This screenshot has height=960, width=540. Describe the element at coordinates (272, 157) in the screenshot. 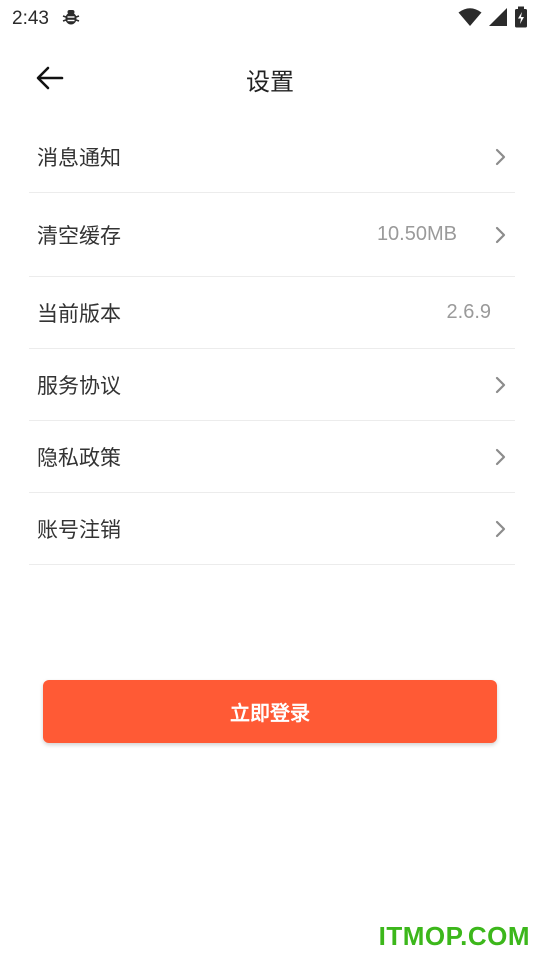

I see `settings-item-notifications: 消息通知` at that location.